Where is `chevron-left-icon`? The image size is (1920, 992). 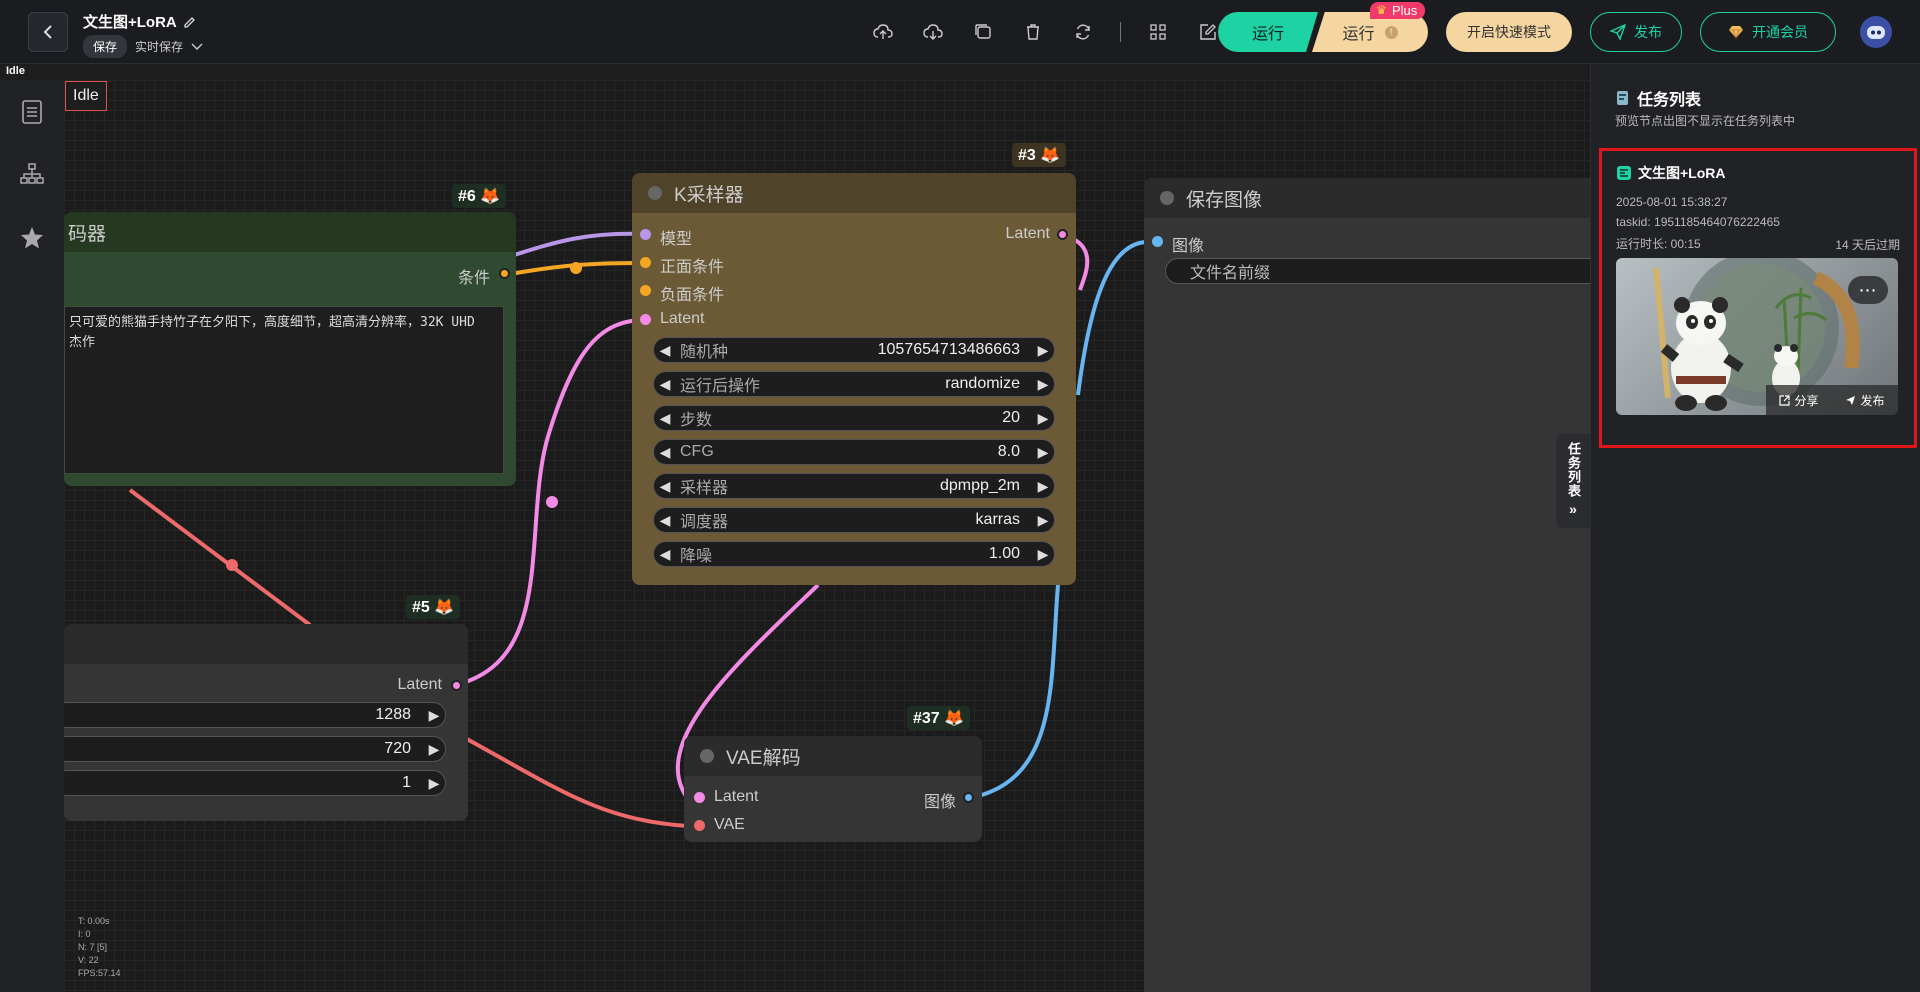 chevron-left-icon is located at coordinates (47, 32).